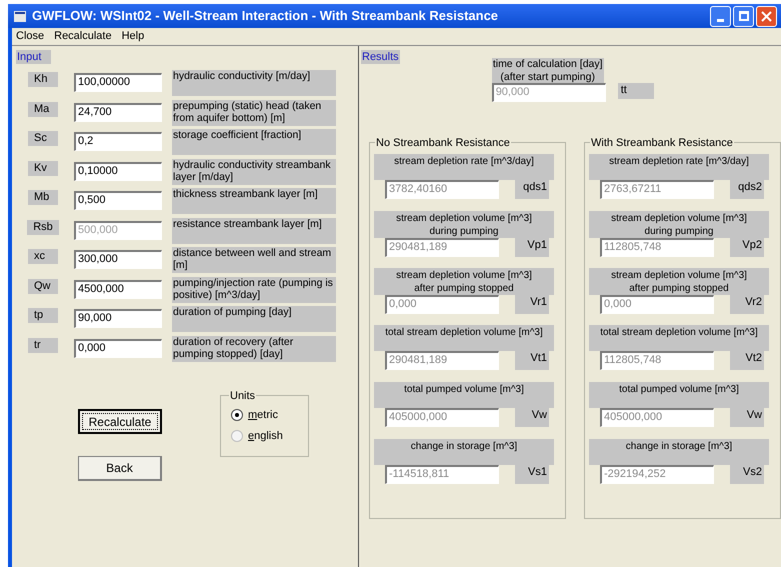 The image size is (781, 567). Describe the element at coordinates (532, 247) in the screenshot. I see `result-symbol: Vp1` at that location.